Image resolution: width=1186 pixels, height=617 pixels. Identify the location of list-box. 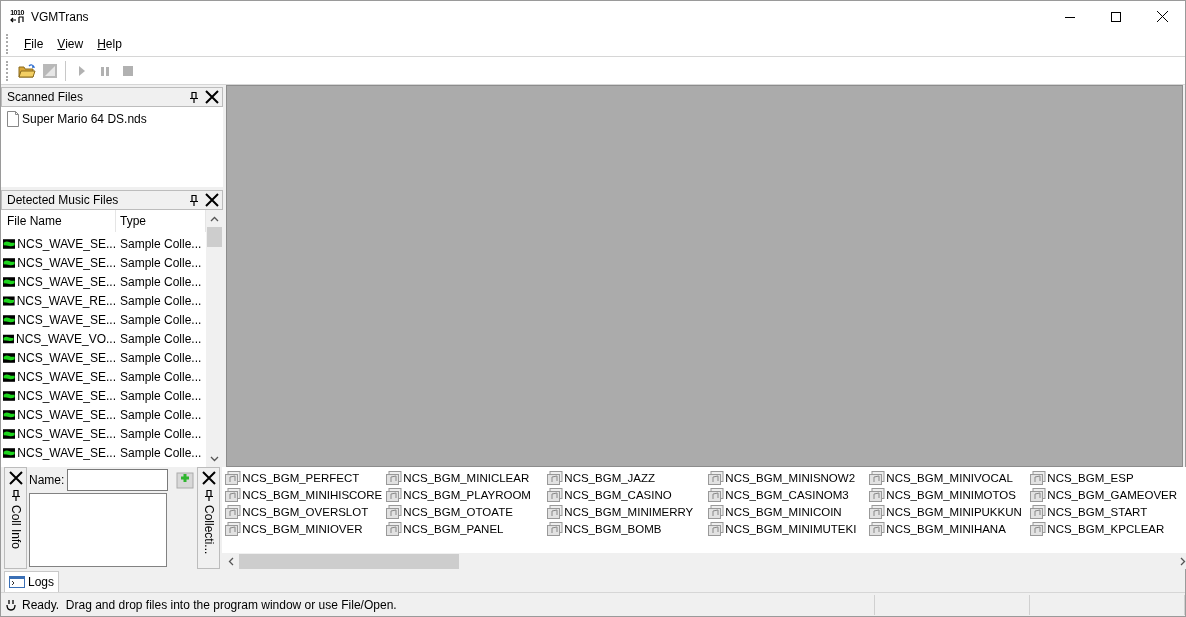
(98, 530).